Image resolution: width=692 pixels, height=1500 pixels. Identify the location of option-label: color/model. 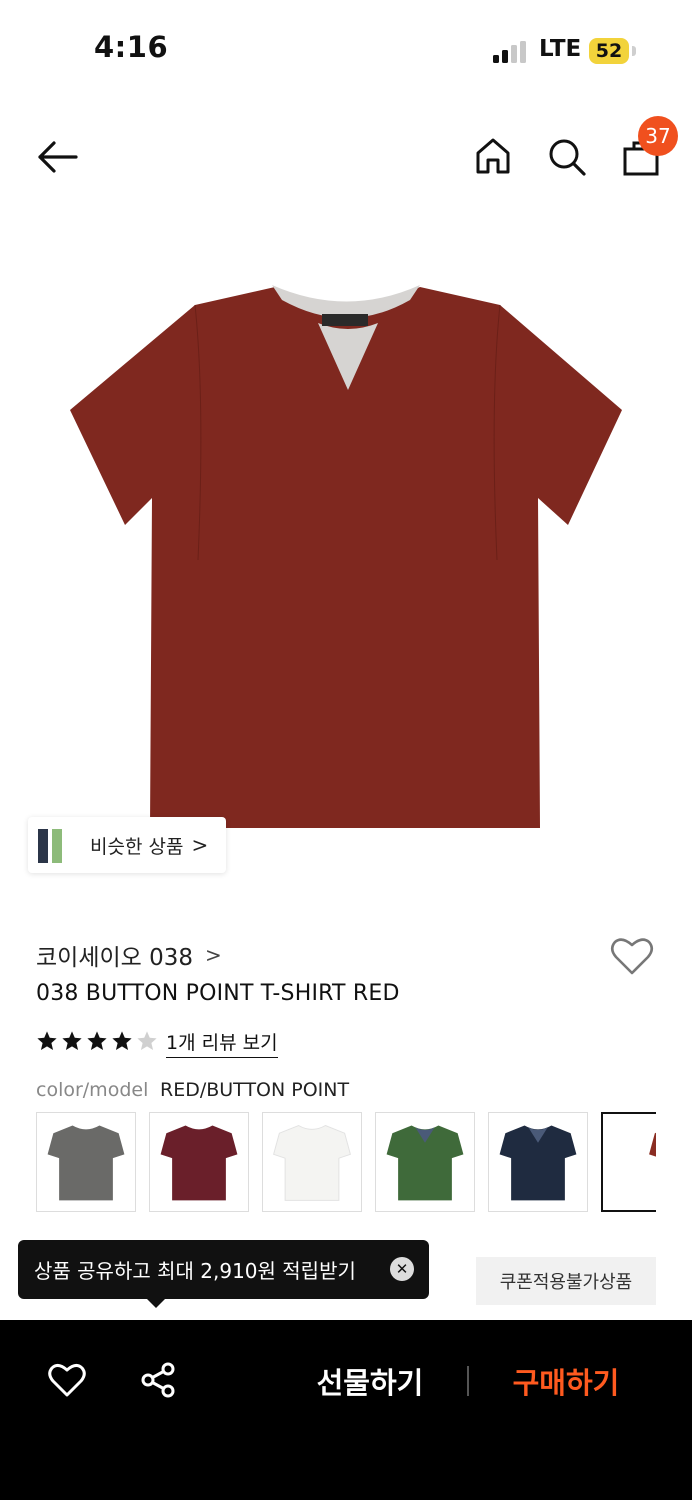
(92, 1090).